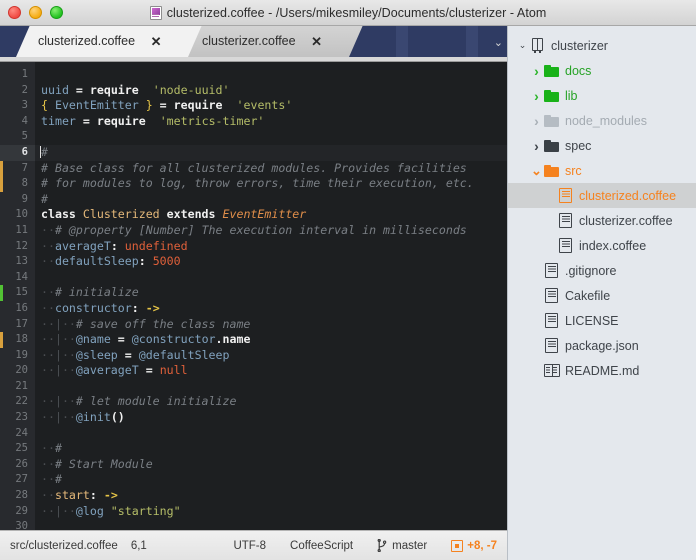 This screenshot has height=560, width=696. What do you see at coordinates (271, 512) in the screenshot?
I see `code-line: ··|··@log "starting"` at bounding box center [271, 512].